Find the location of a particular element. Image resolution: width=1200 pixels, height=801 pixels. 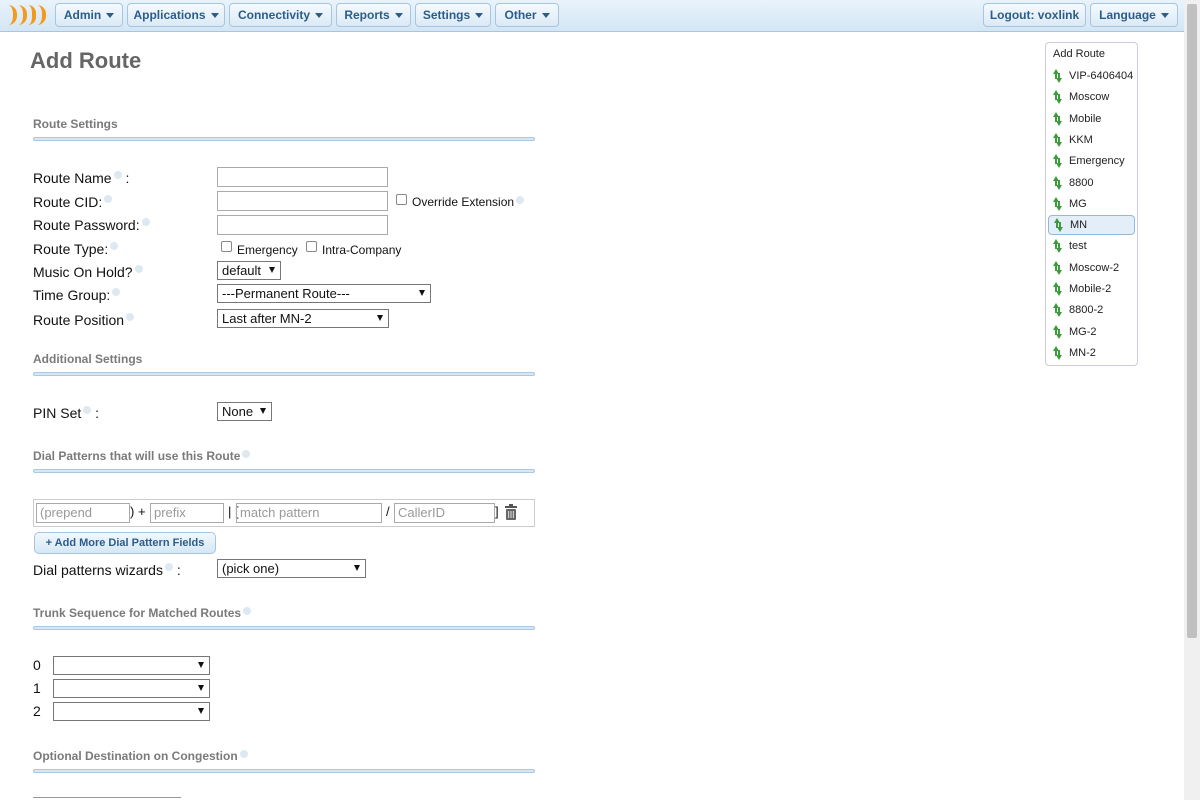

callerid-input: CallerID is located at coordinates (444, 513).